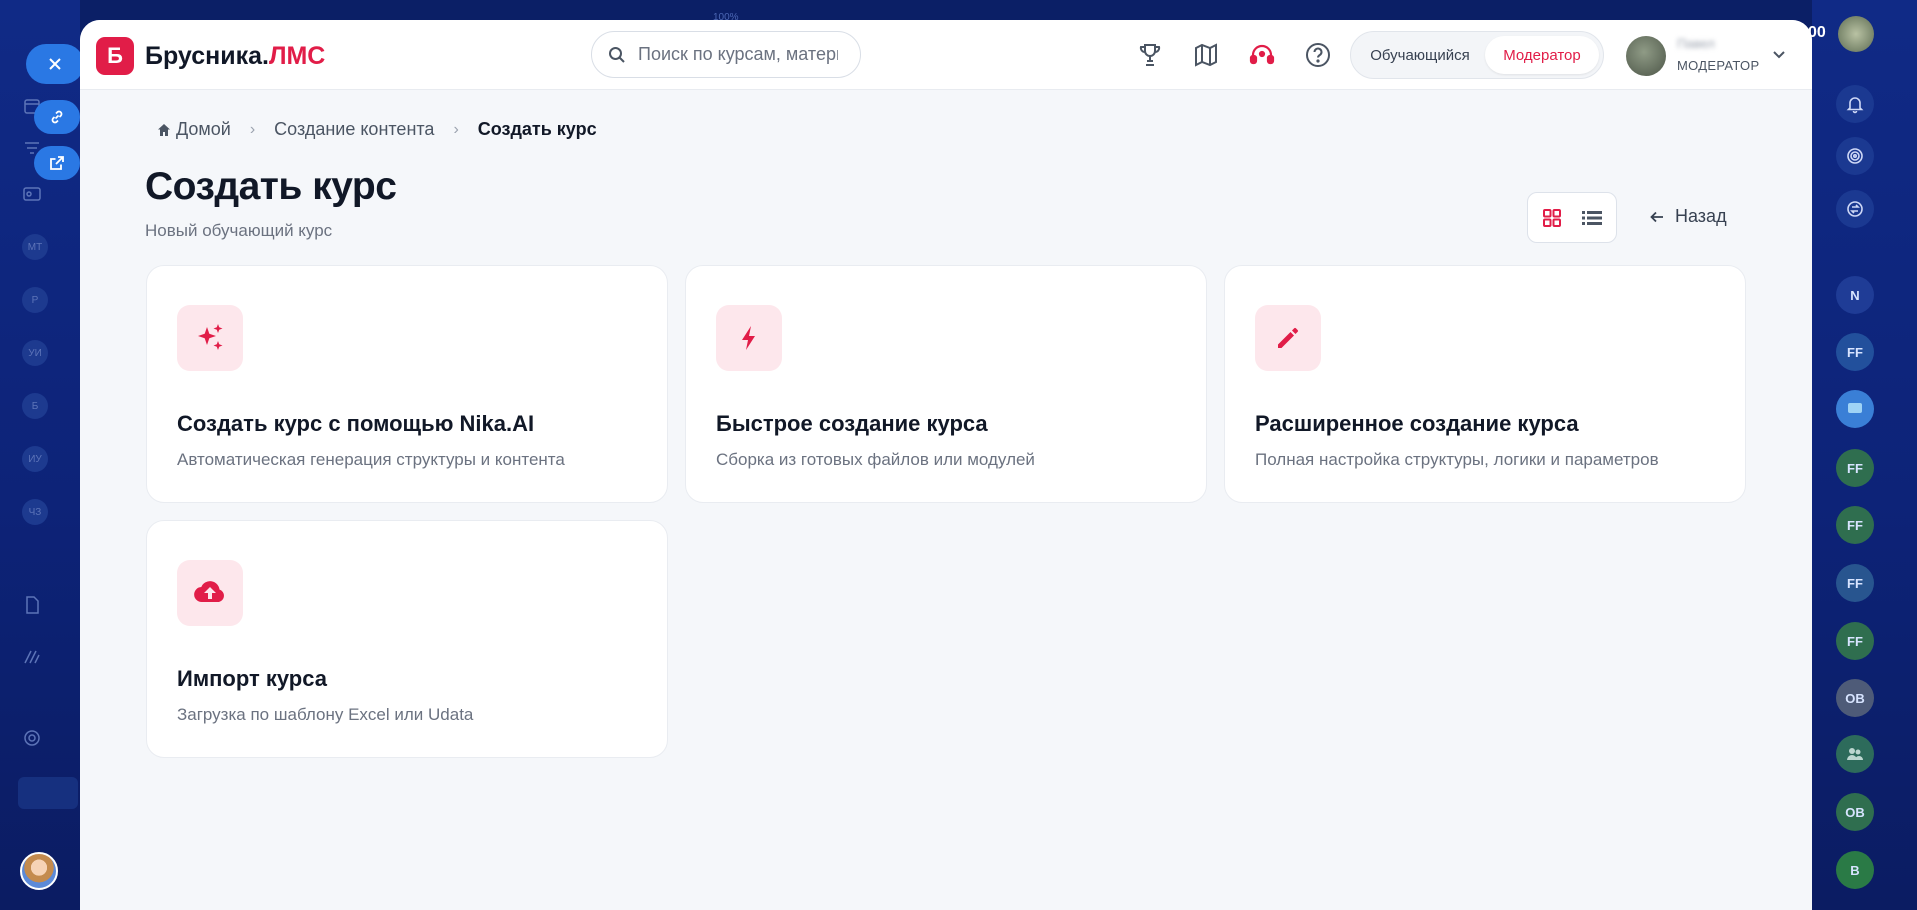 The image size is (1917, 910). I want to click on brand-accent: ЛМС, so click(297, 56).